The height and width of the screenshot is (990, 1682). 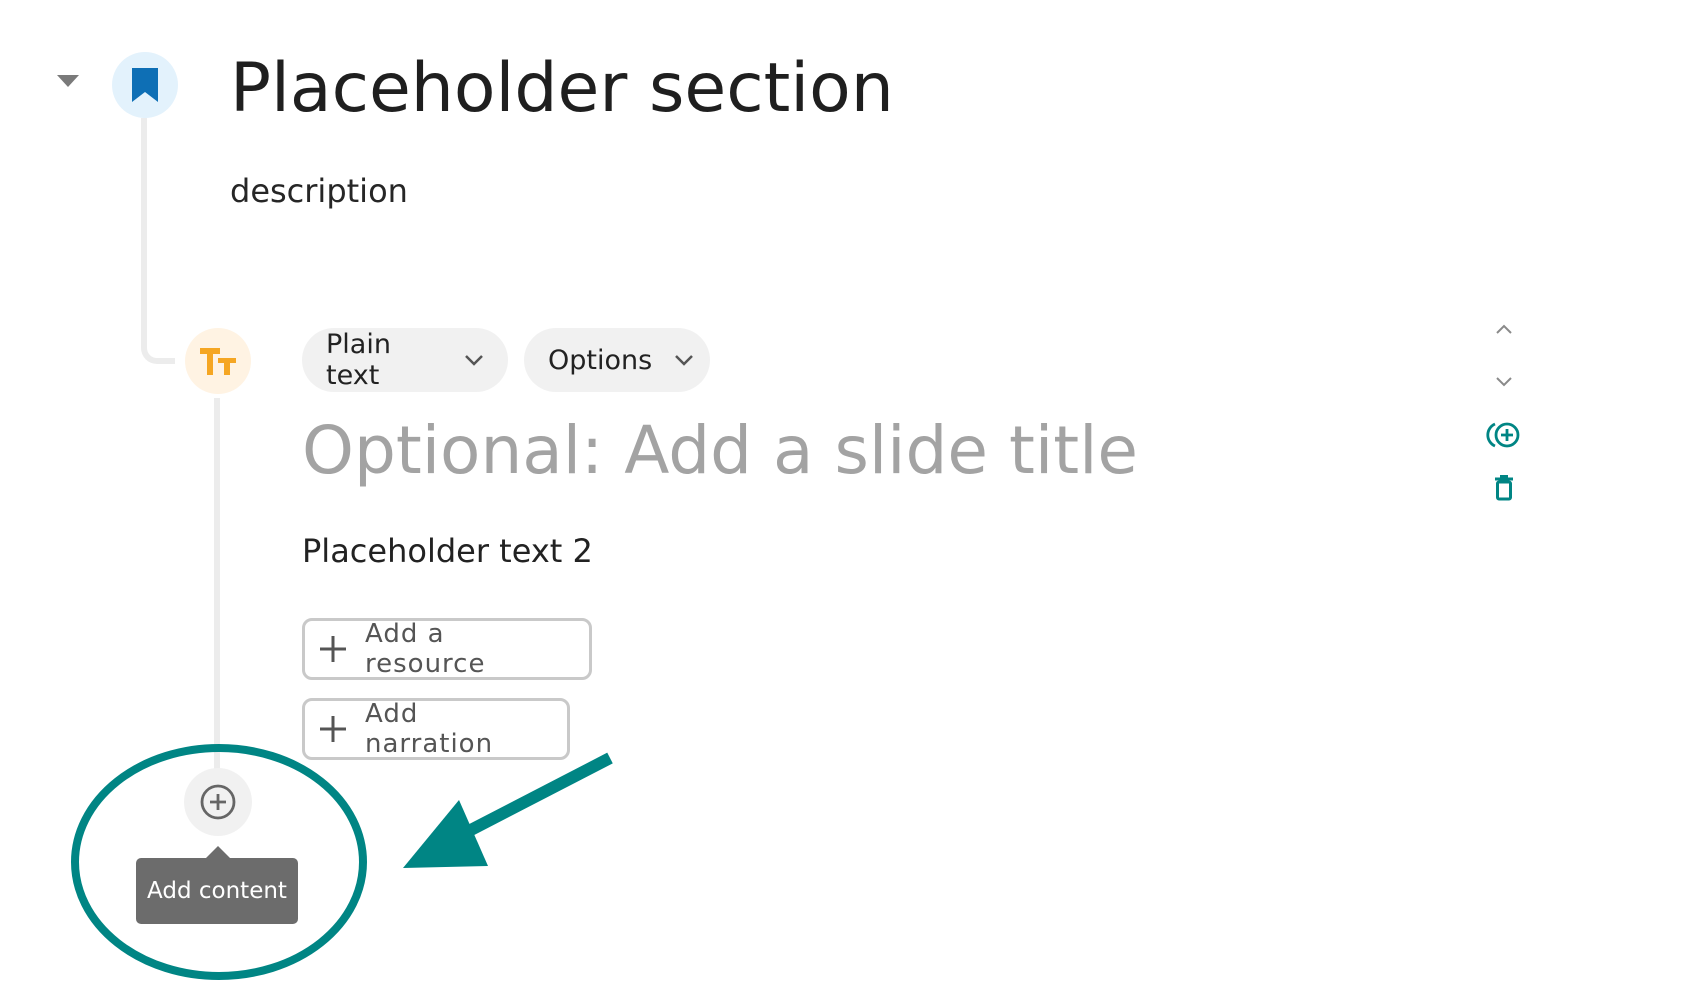 I want to click on annotation-overlay, so click(x=342, y=862).